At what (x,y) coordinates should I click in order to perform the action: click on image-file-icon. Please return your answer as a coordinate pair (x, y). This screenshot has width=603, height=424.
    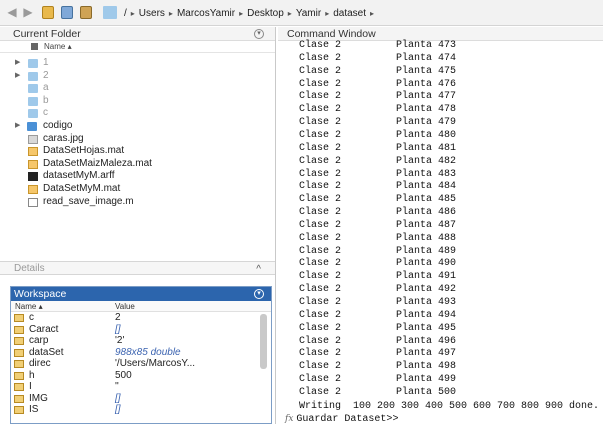
    Looking at the image, I should click on (33, 139).